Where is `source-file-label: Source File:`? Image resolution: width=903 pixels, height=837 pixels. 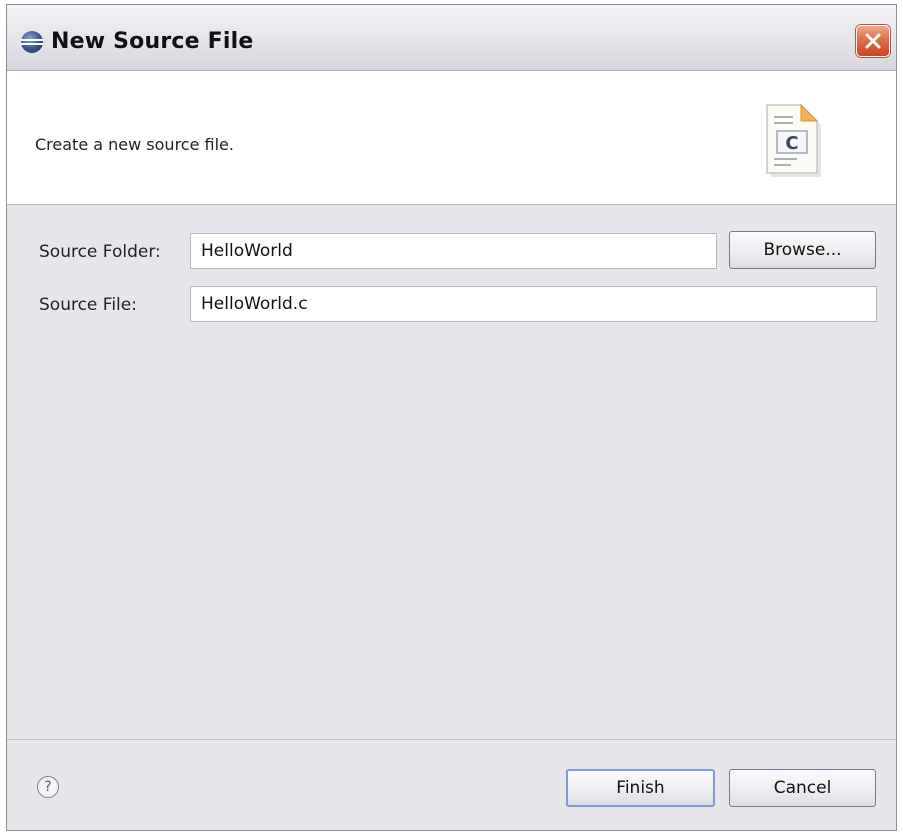
source-file-label: Source File: is located at coordinates (88, 305).